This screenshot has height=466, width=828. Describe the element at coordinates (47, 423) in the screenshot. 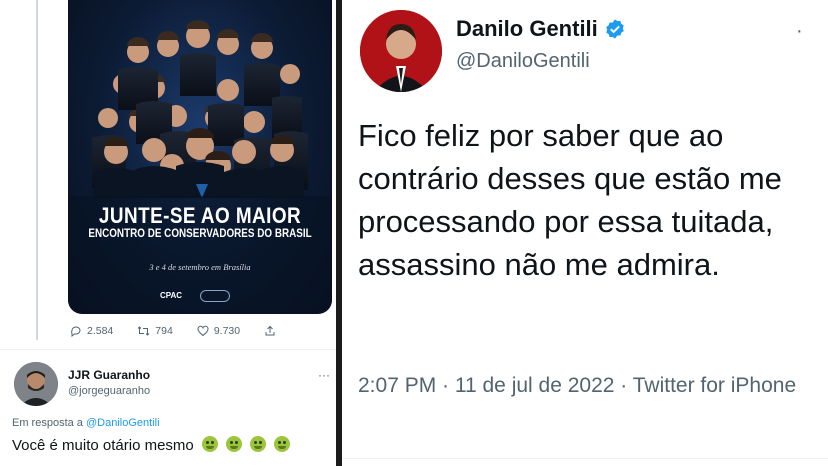

I see `reply-context-prefix: Em resposta a` at that location.